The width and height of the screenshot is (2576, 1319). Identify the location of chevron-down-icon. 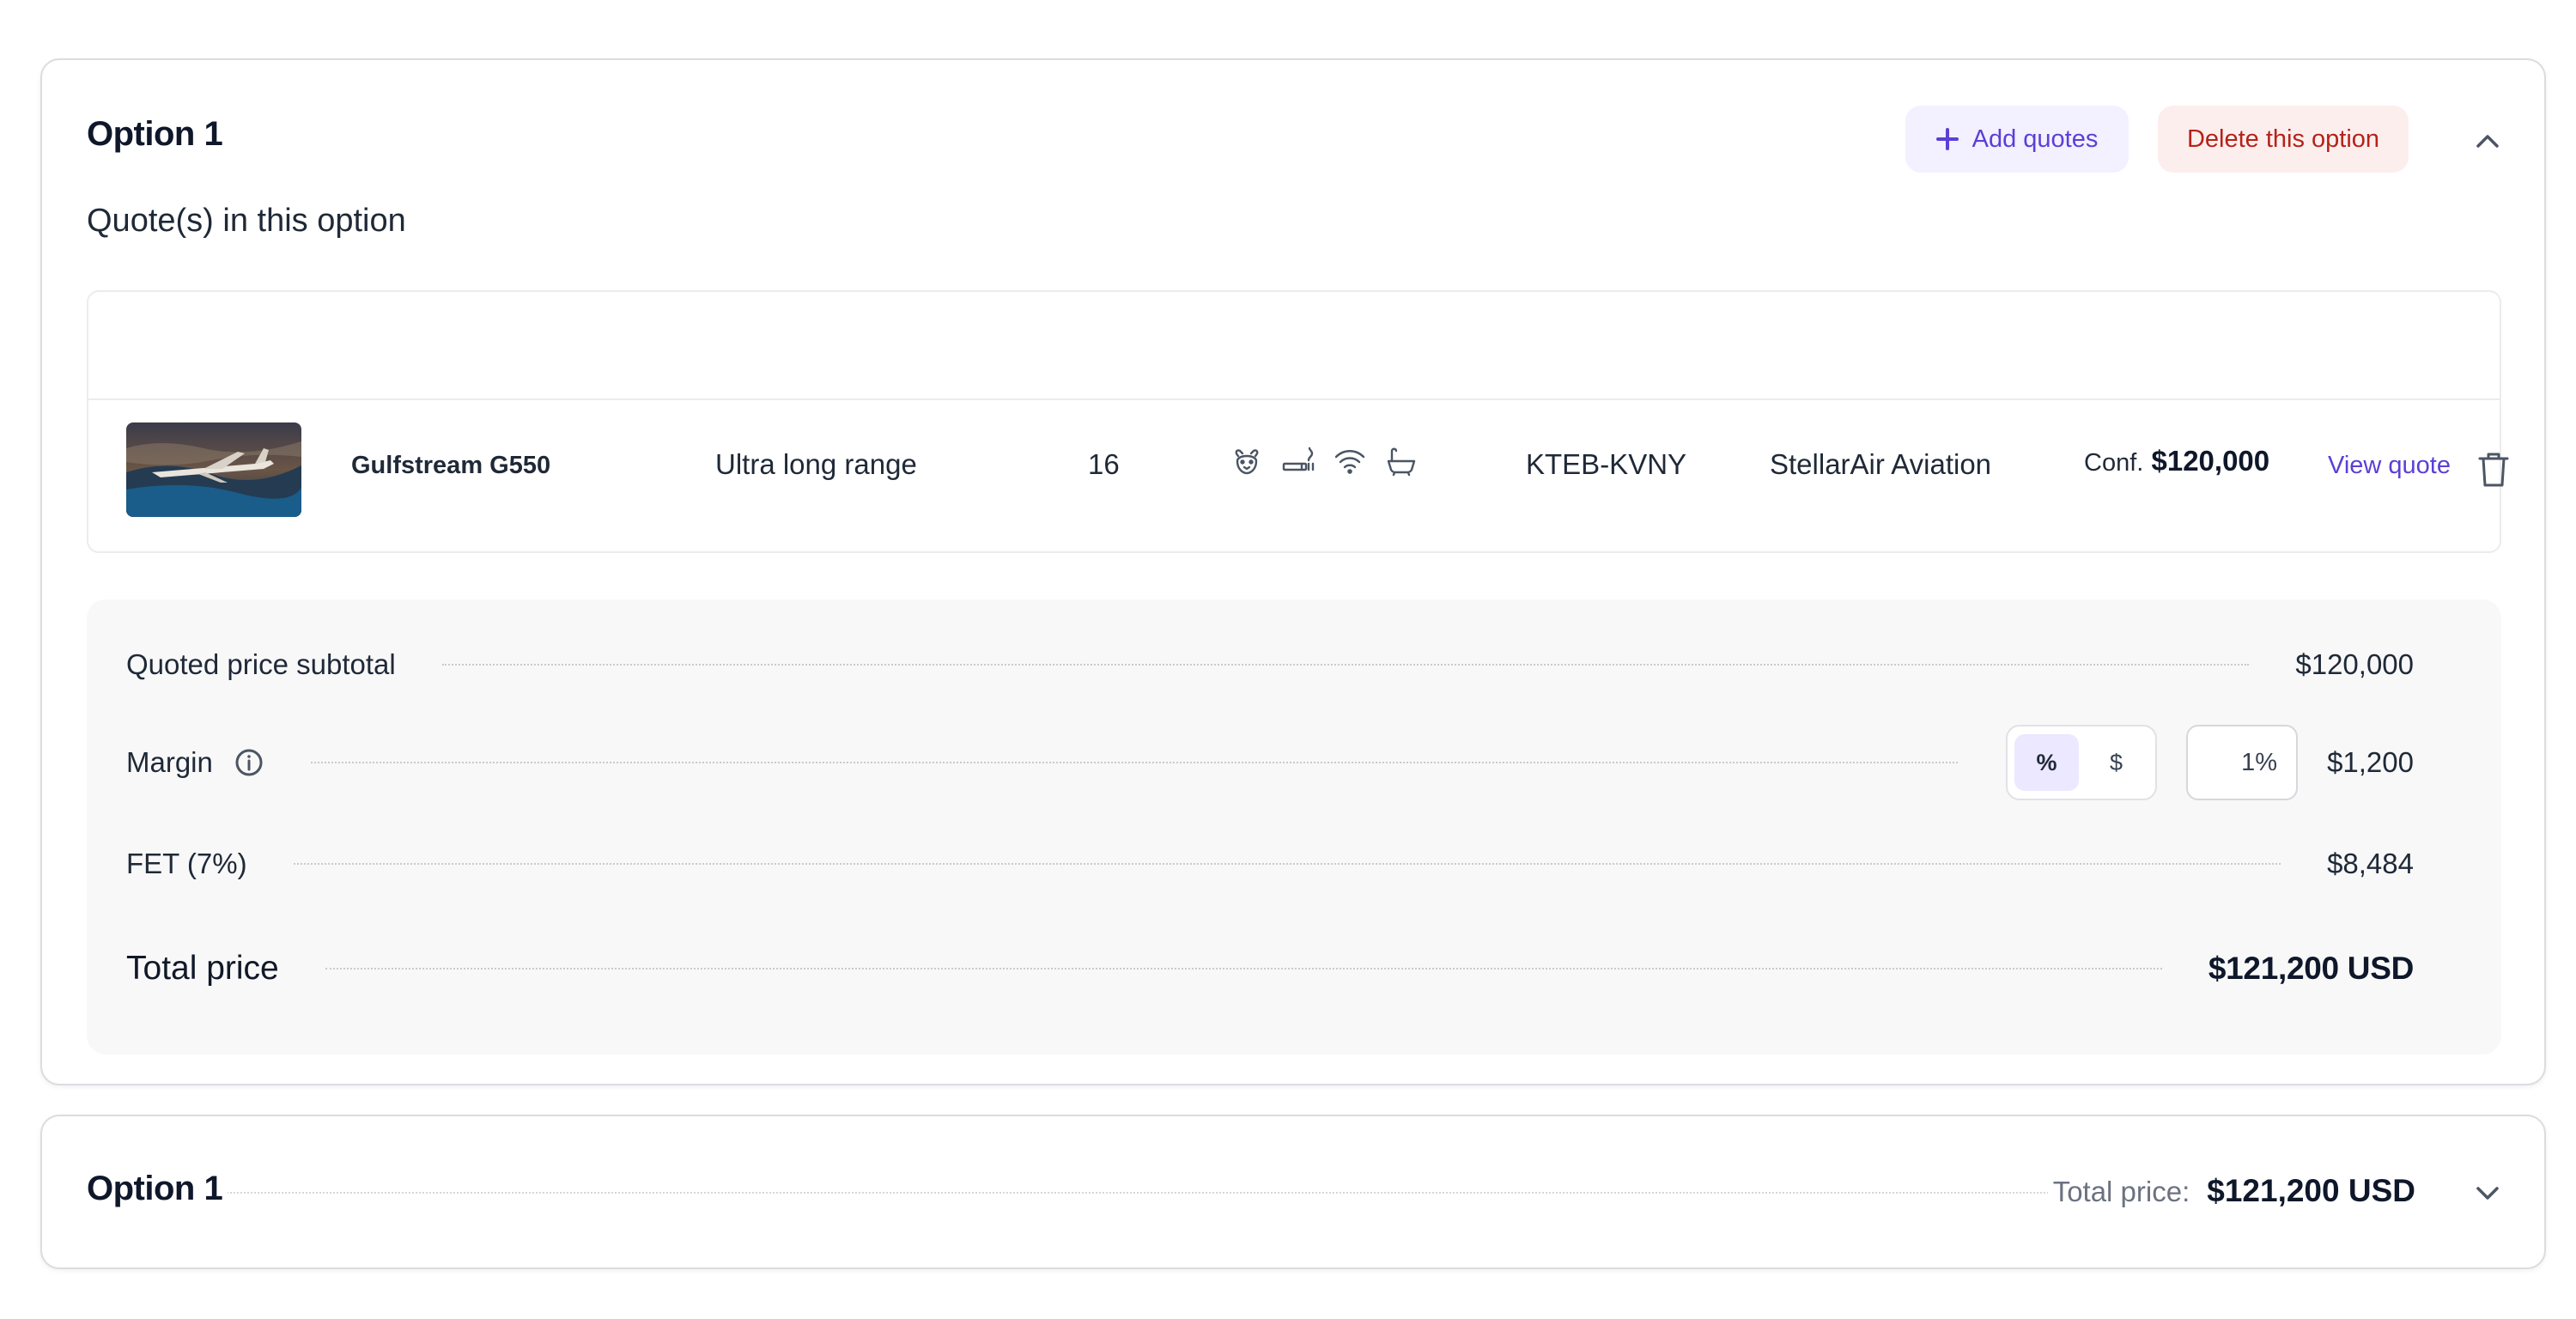
(2487, 1194).